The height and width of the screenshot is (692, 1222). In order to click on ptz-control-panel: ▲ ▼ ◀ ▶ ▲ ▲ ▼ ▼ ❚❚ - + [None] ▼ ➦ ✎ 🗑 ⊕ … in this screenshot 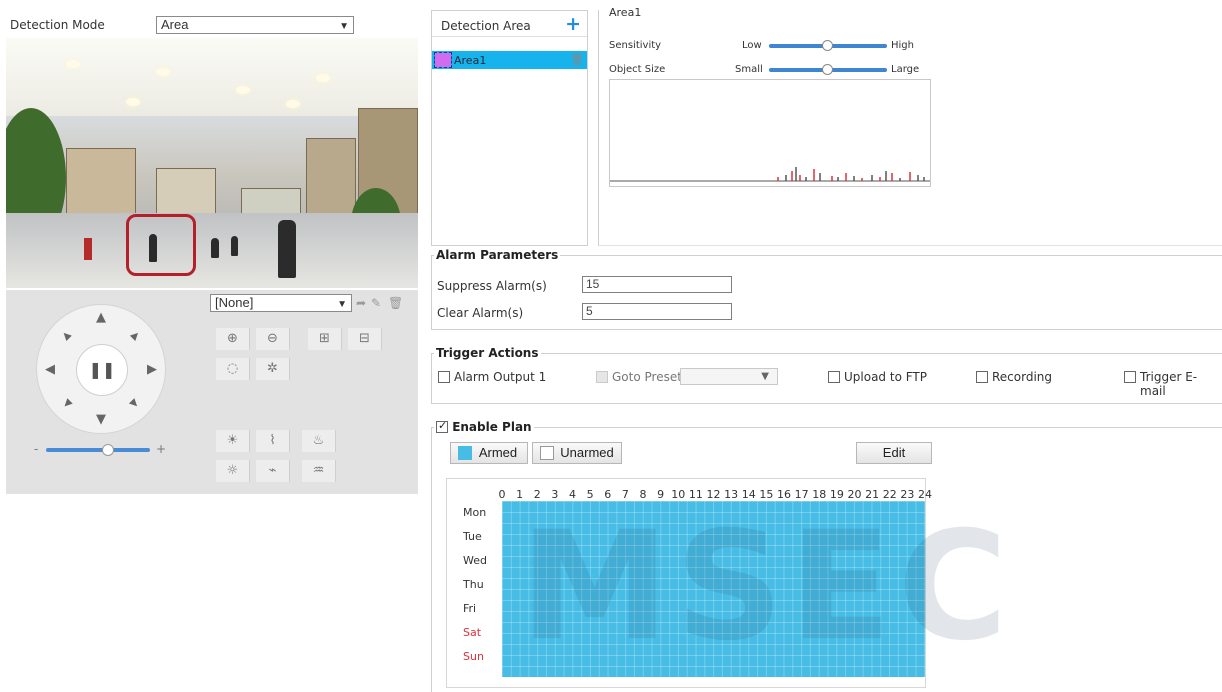, I will do `click(212, 392)`.